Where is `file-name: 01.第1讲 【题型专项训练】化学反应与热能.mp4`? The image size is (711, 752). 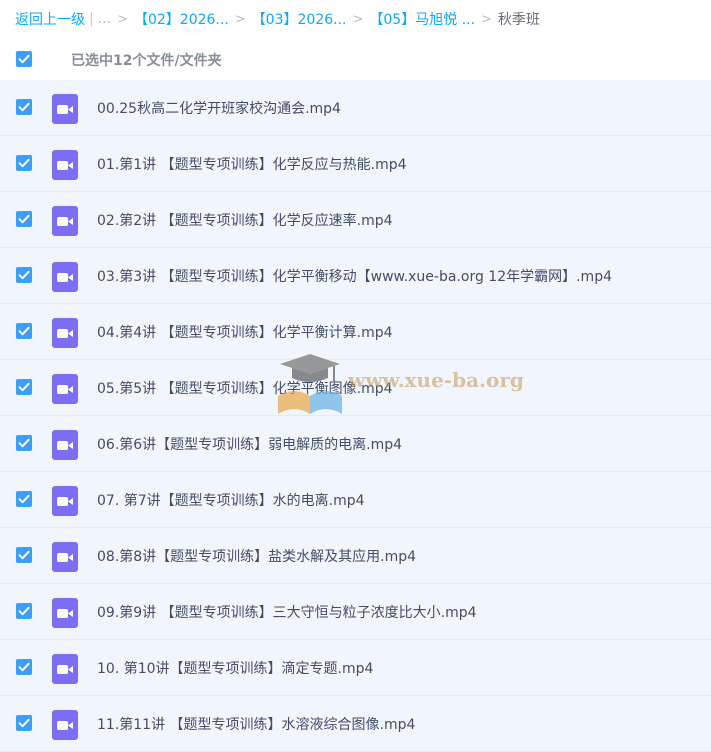
file-name: 01.第1讲 【题型专项训练】化学反应与热能.mp4 is located at coordinates (252, 164).